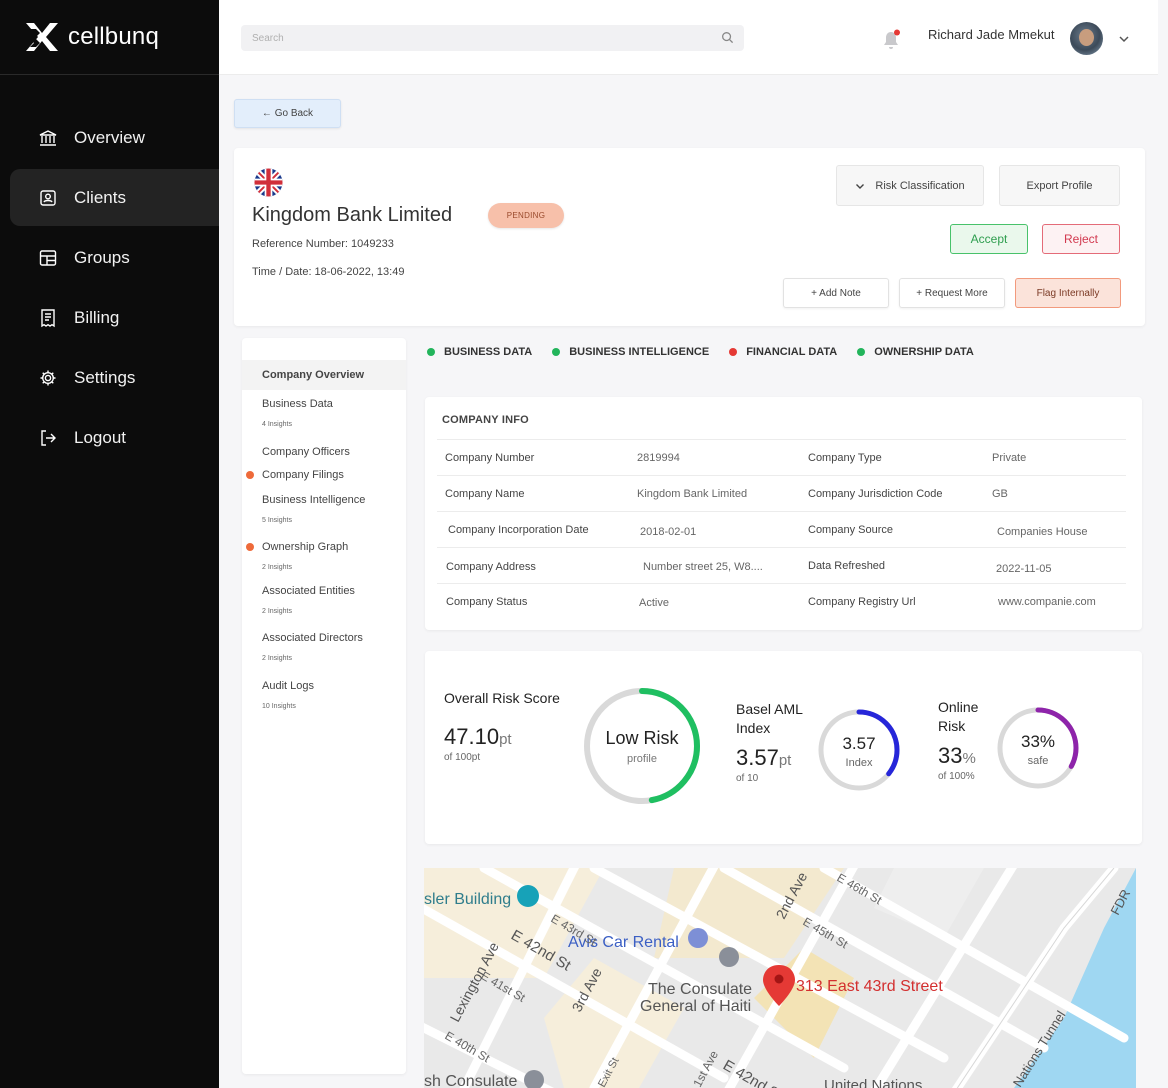  What do you see at coordinates (692, 494) in the screenshot?
I see `info-value: Kingdom Bank Limited` at bounding box center [692, 494].